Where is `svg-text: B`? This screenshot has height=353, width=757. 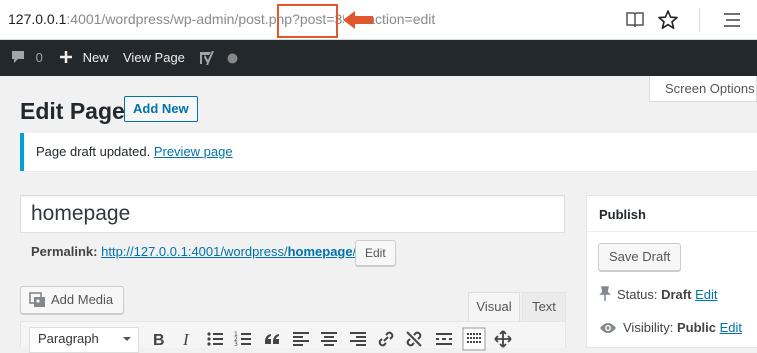 svg-text: B is located at coordinates (159, 340).